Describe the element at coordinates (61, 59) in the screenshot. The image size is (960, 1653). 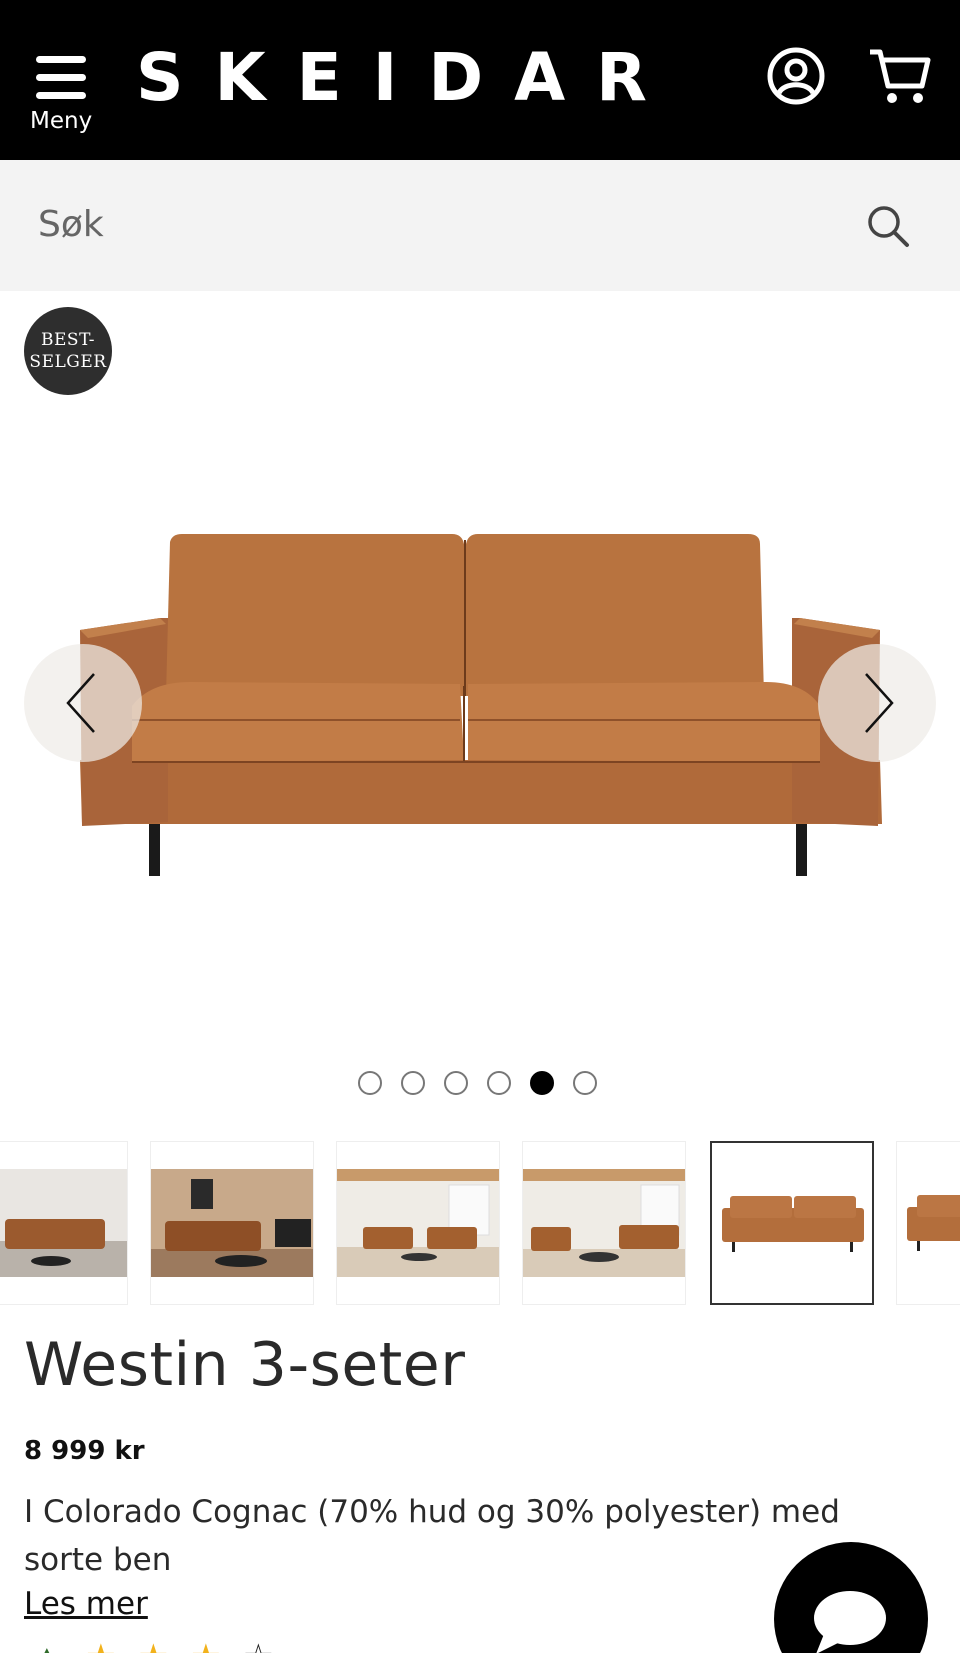
I see `hamburger-icon` at that location.